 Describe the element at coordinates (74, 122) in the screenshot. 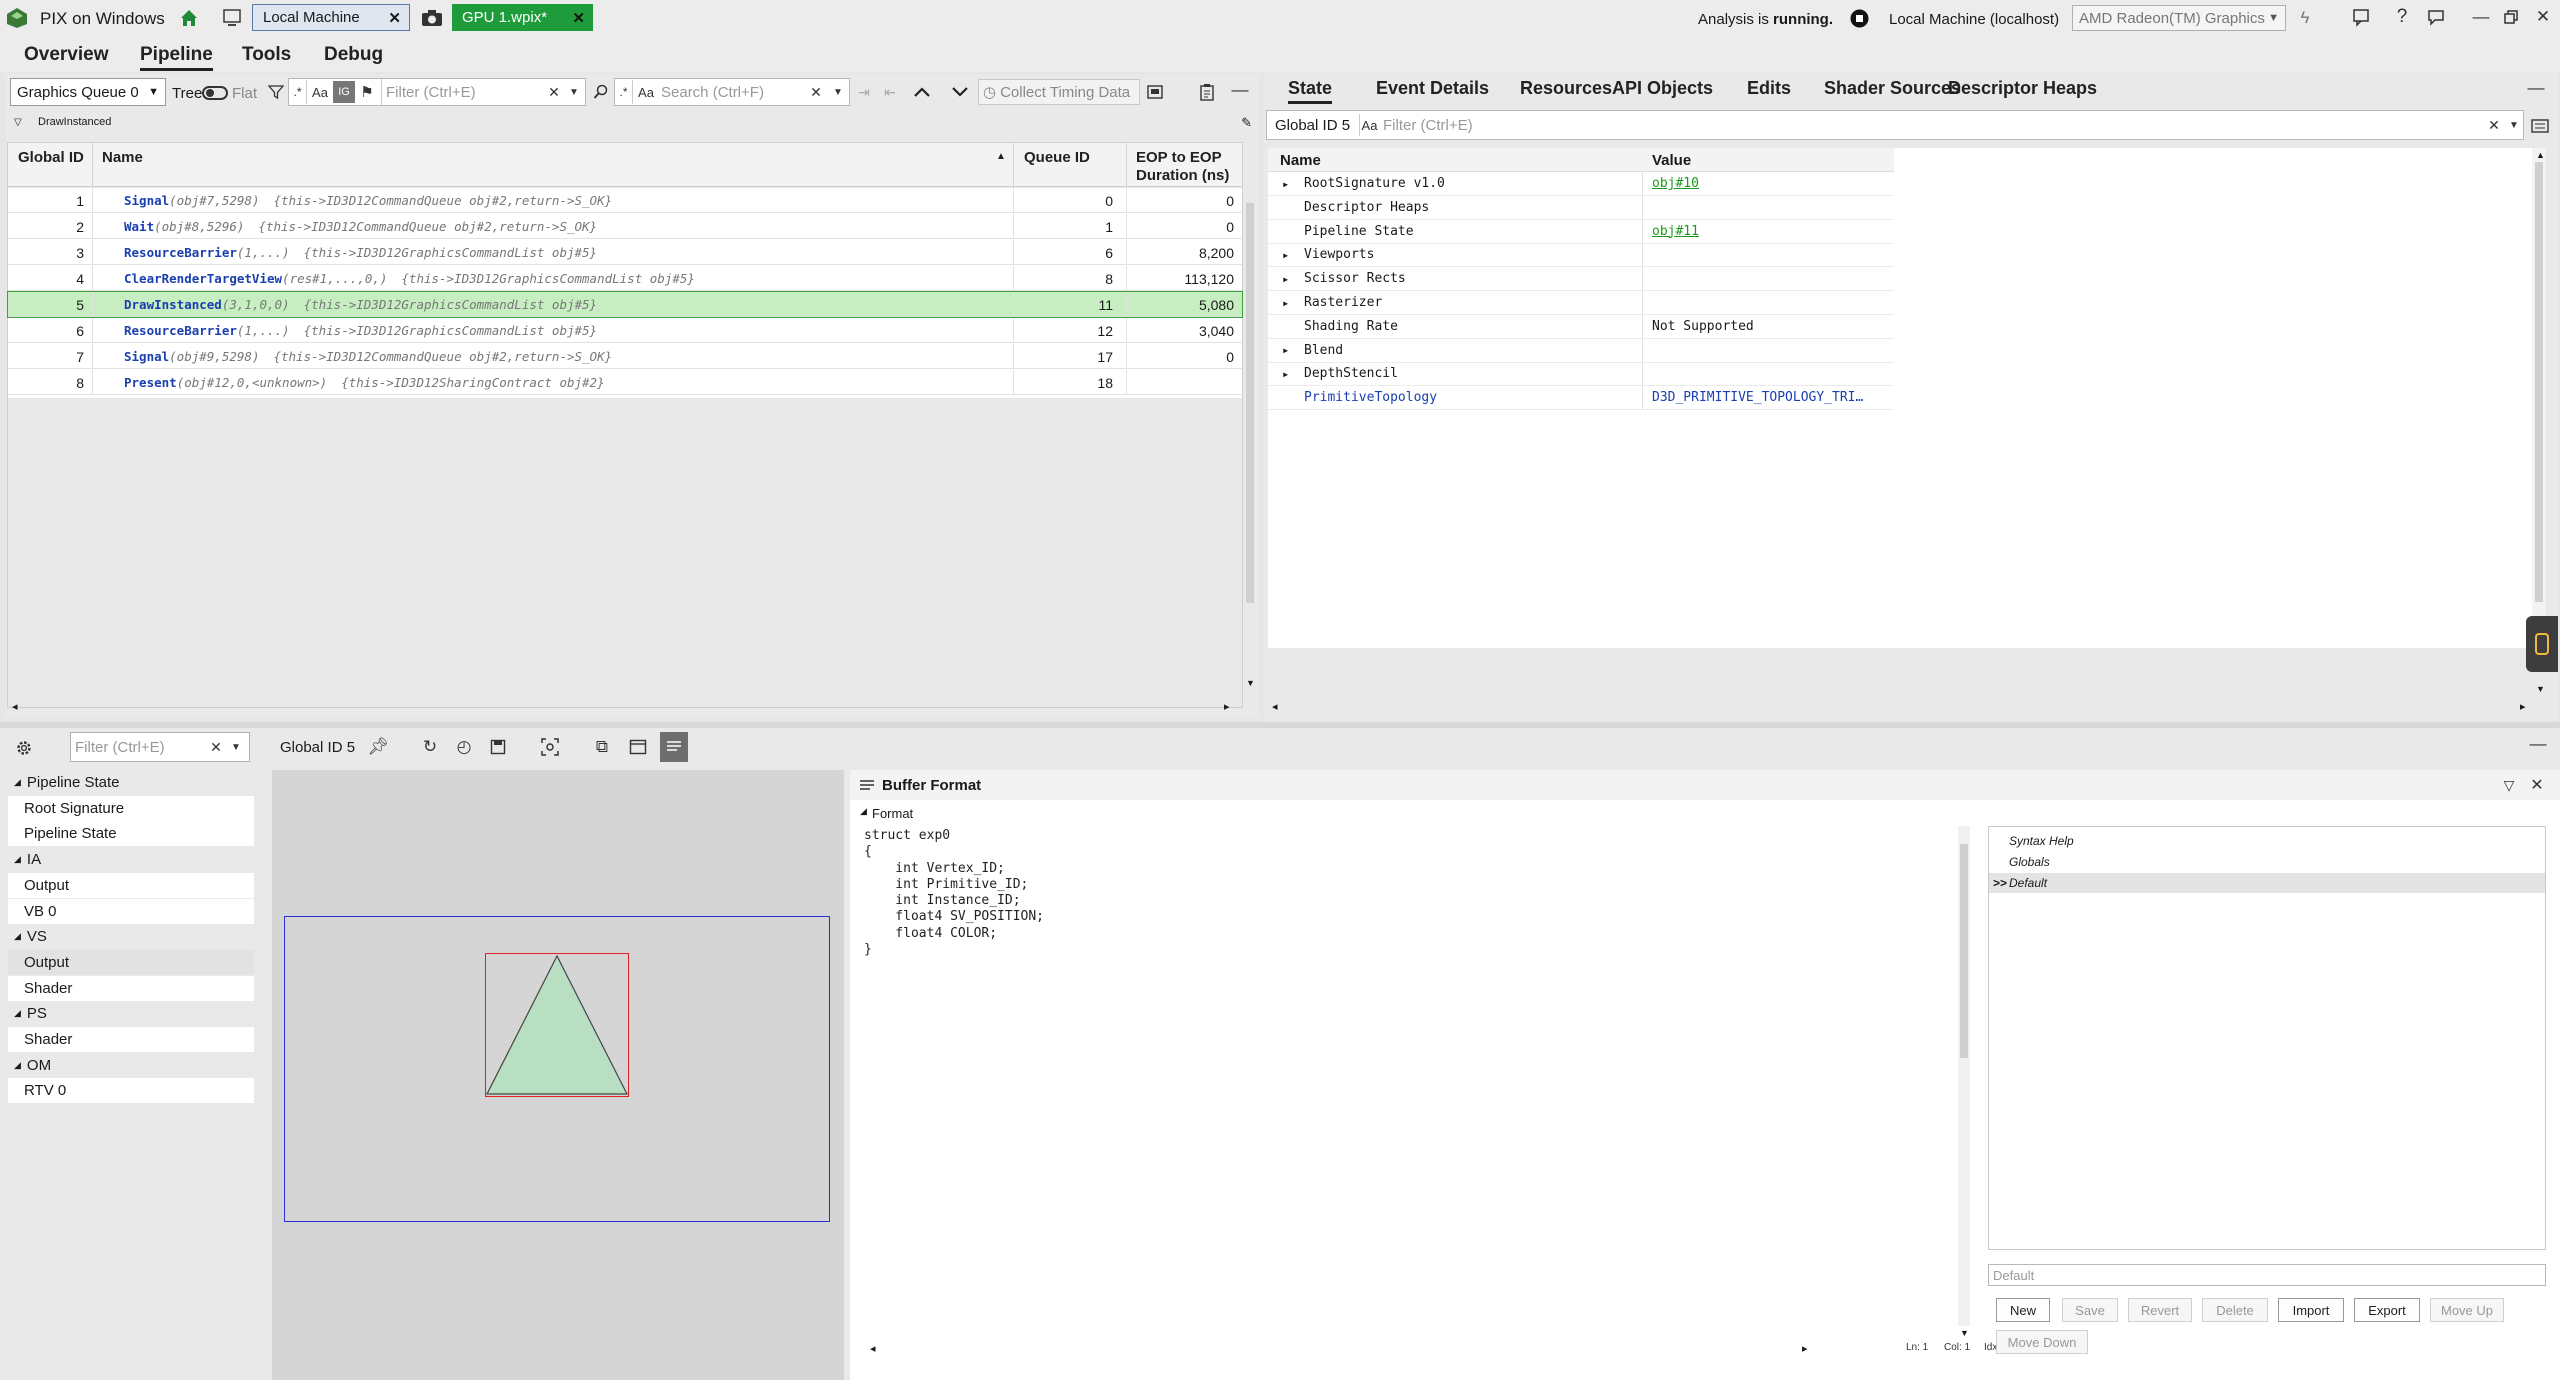

I see `breadcrumb-item: DrawInstanced` at that location.